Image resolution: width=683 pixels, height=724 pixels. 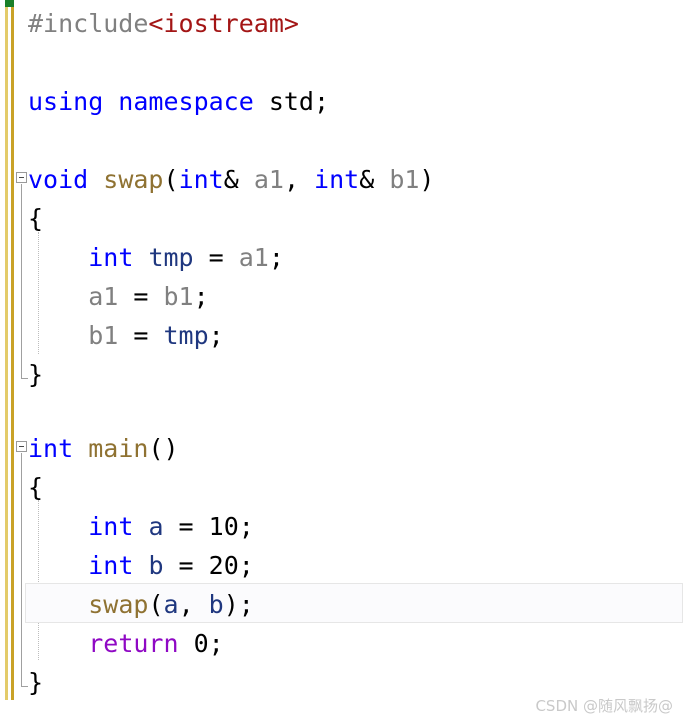 What do you see at coordinates (141, 101) in the screenshot?
I see `code-token: using namespace` at bounding box center [141, 101].